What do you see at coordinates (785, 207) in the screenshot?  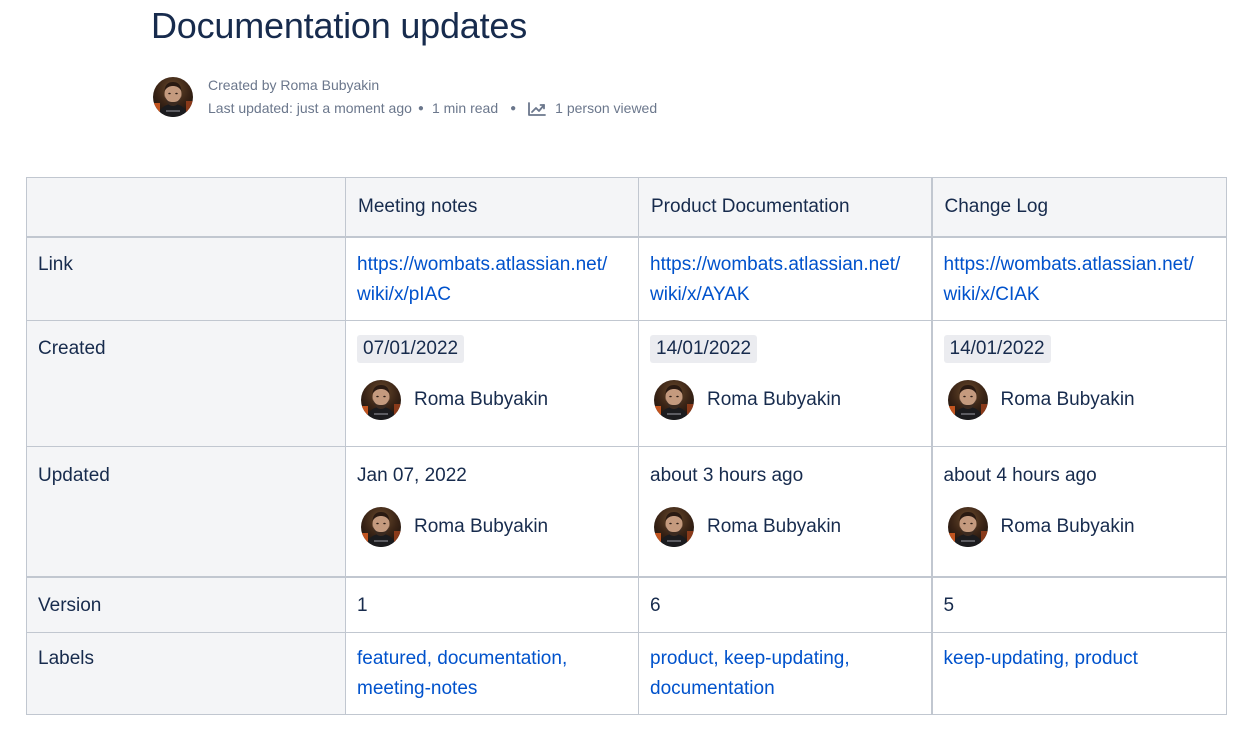 I see `column-header: Product Documentation` at bounding box center [785, 207].